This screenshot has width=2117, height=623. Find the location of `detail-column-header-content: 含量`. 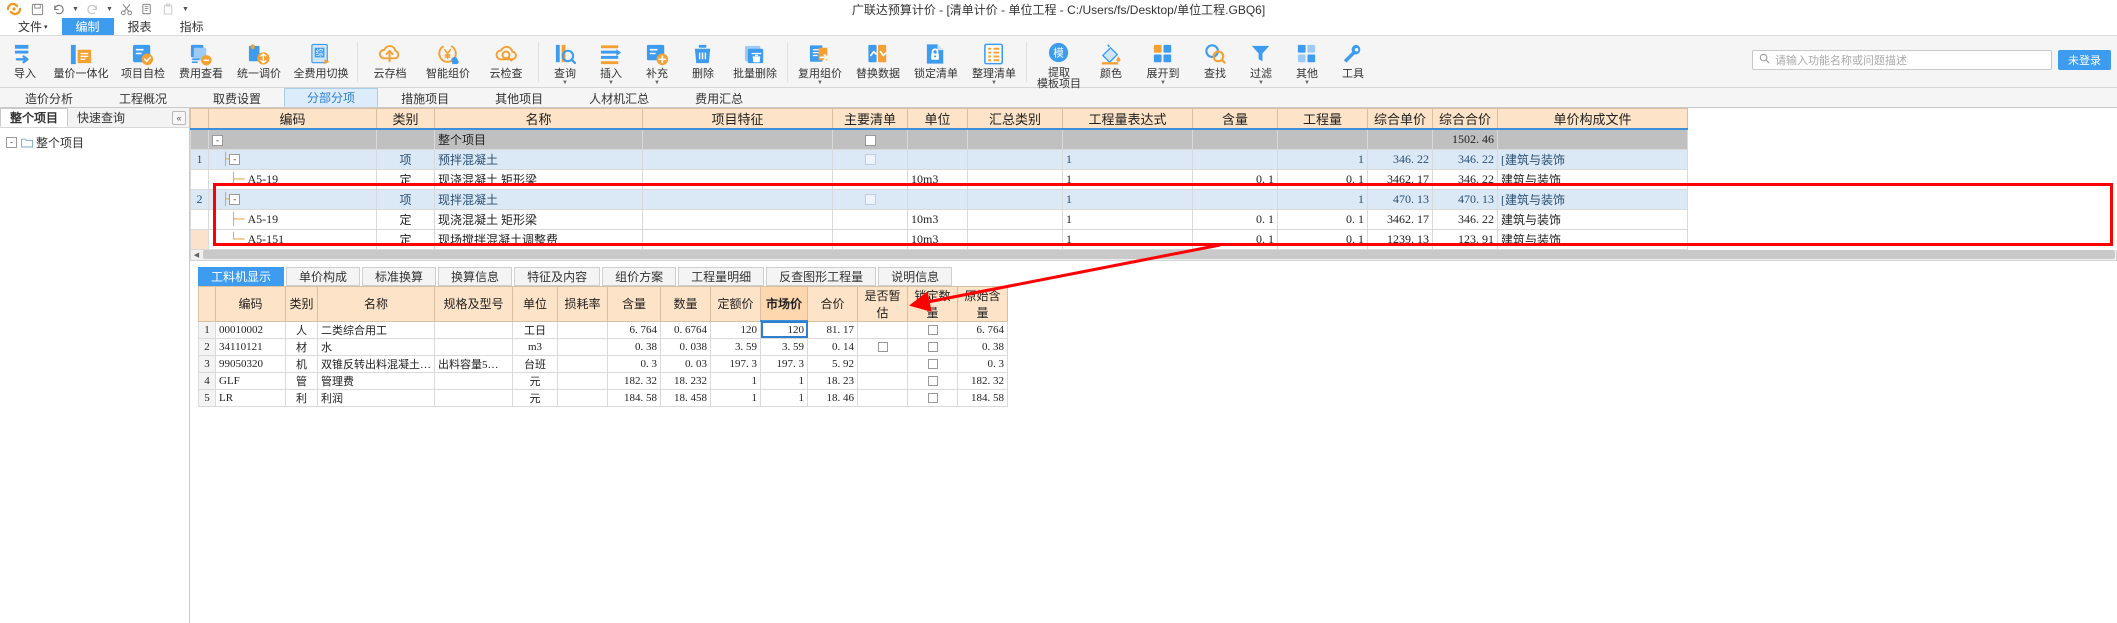

detail-column-header-content: 含量 is located at coordinates (634, 303).